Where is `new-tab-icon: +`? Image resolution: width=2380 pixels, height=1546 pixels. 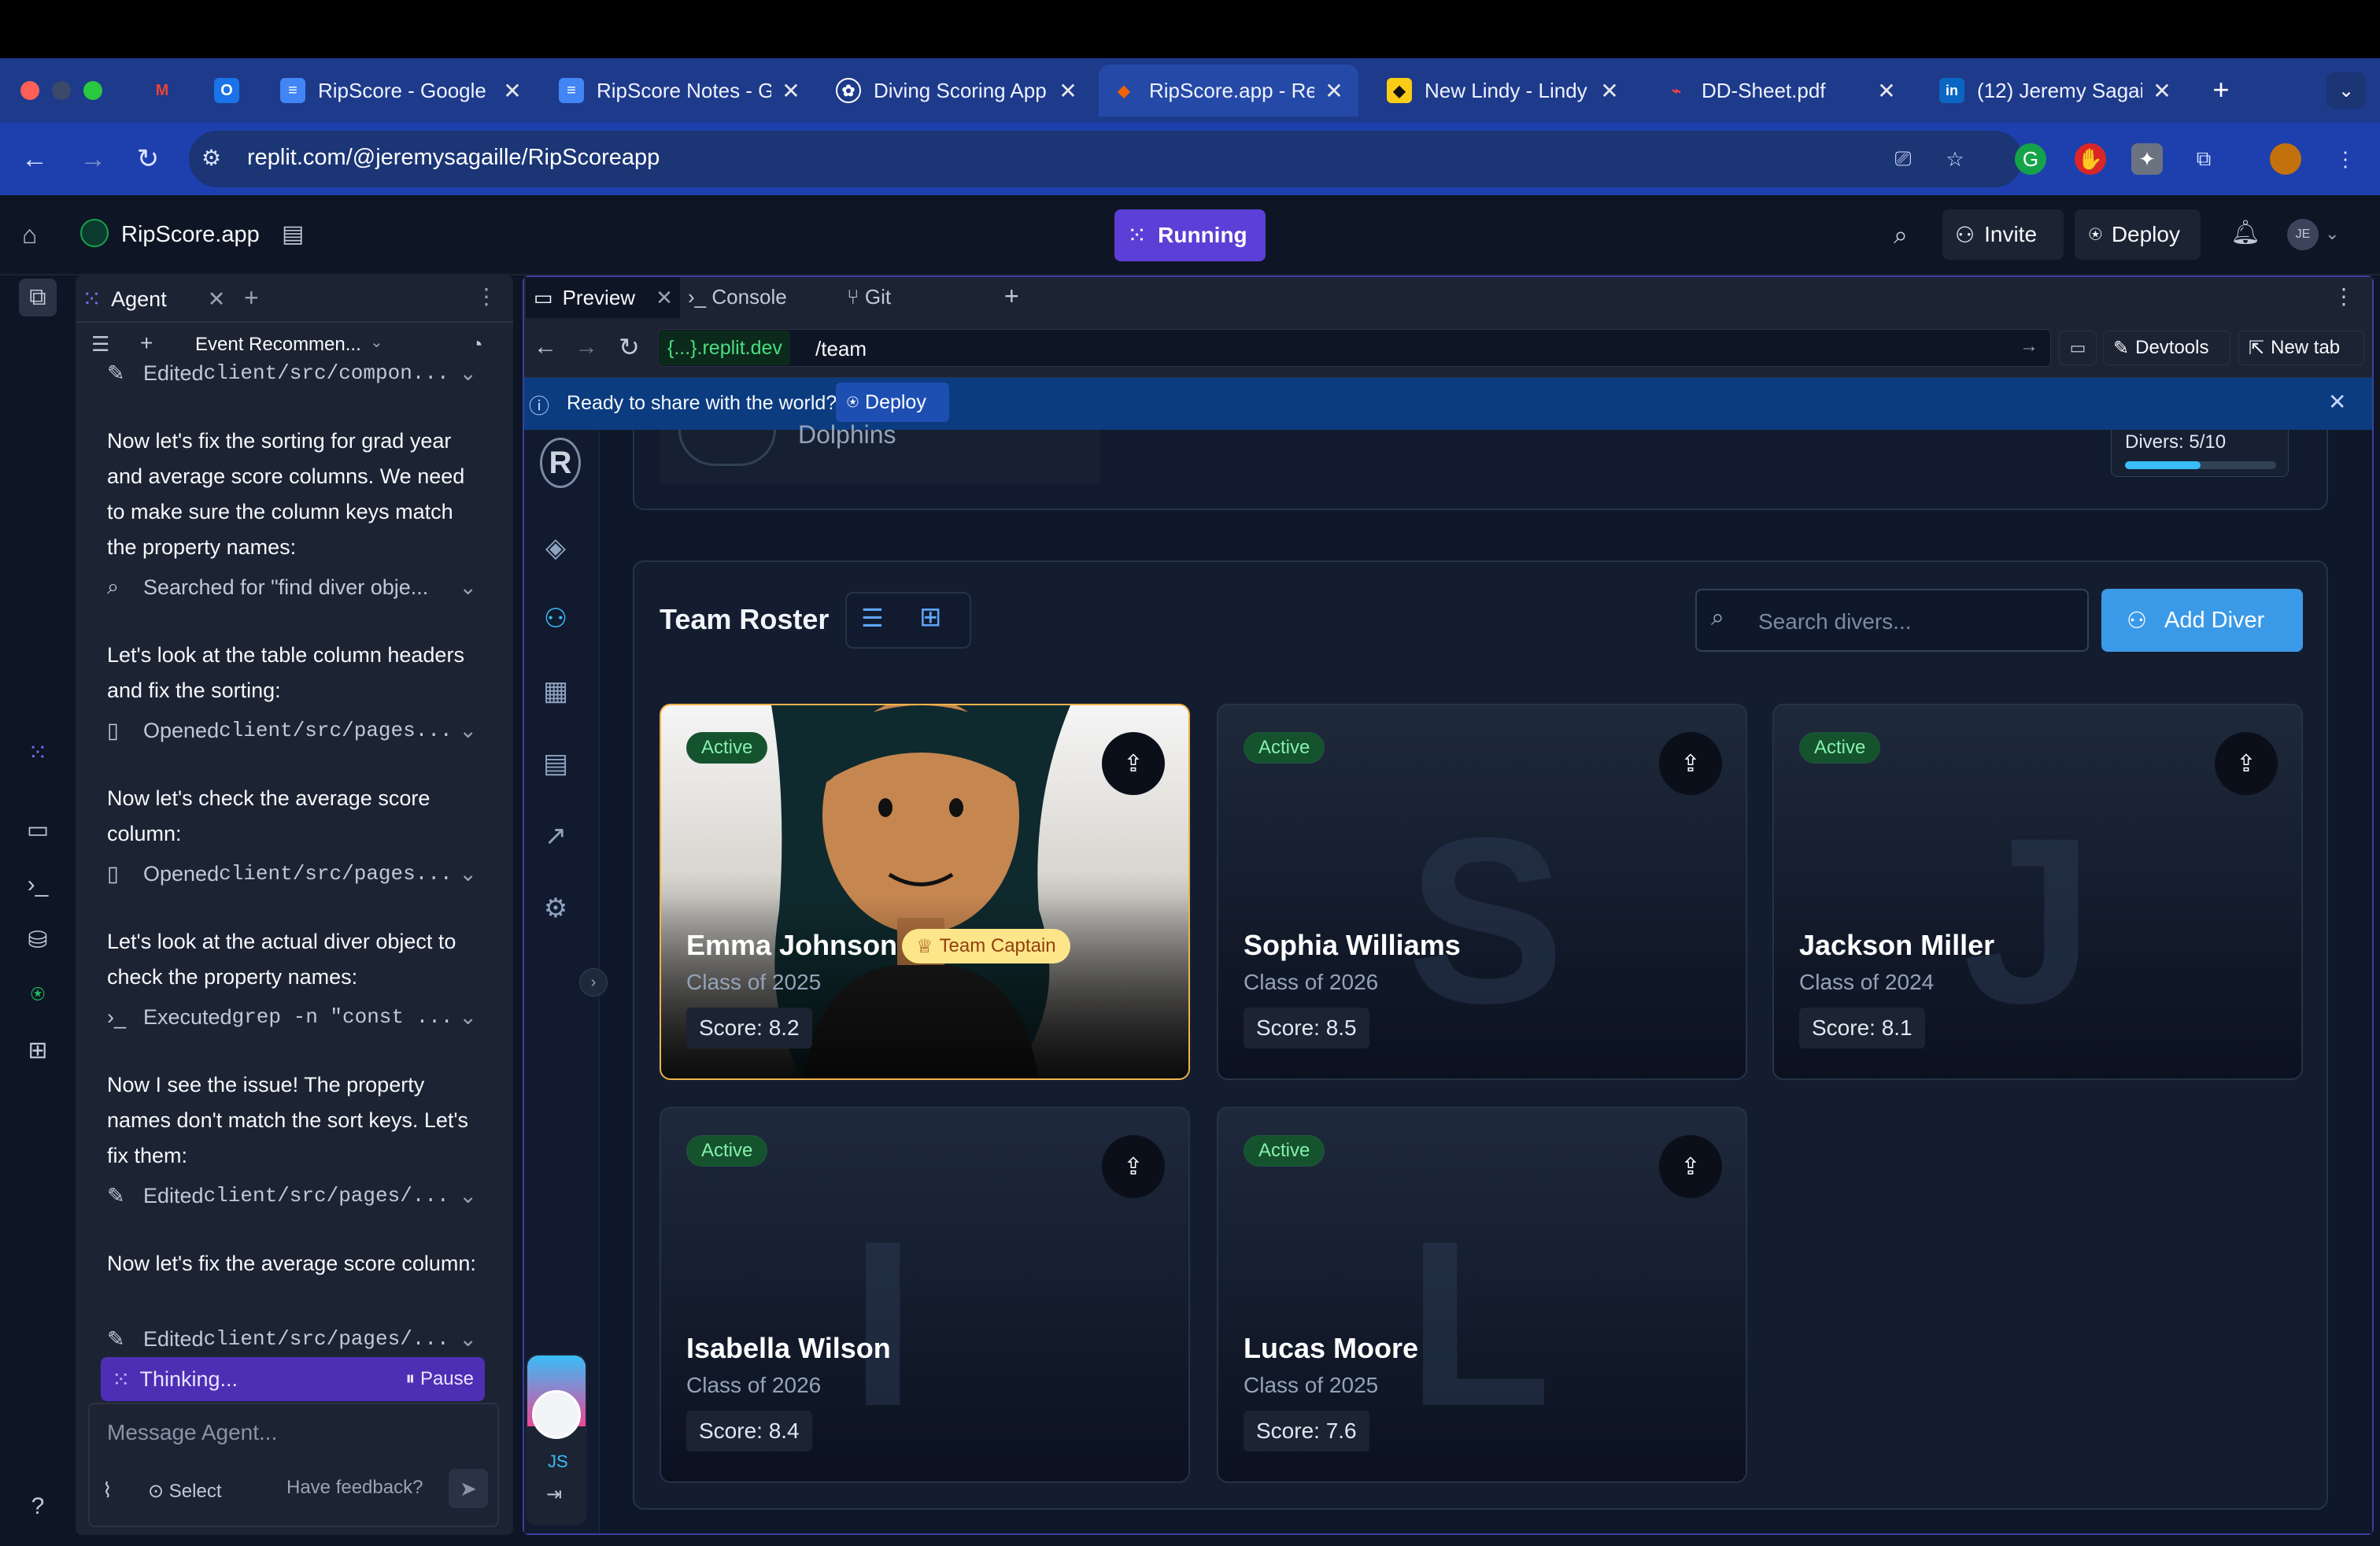
new-tab-icon: + is located at coordinates (2221, 89).